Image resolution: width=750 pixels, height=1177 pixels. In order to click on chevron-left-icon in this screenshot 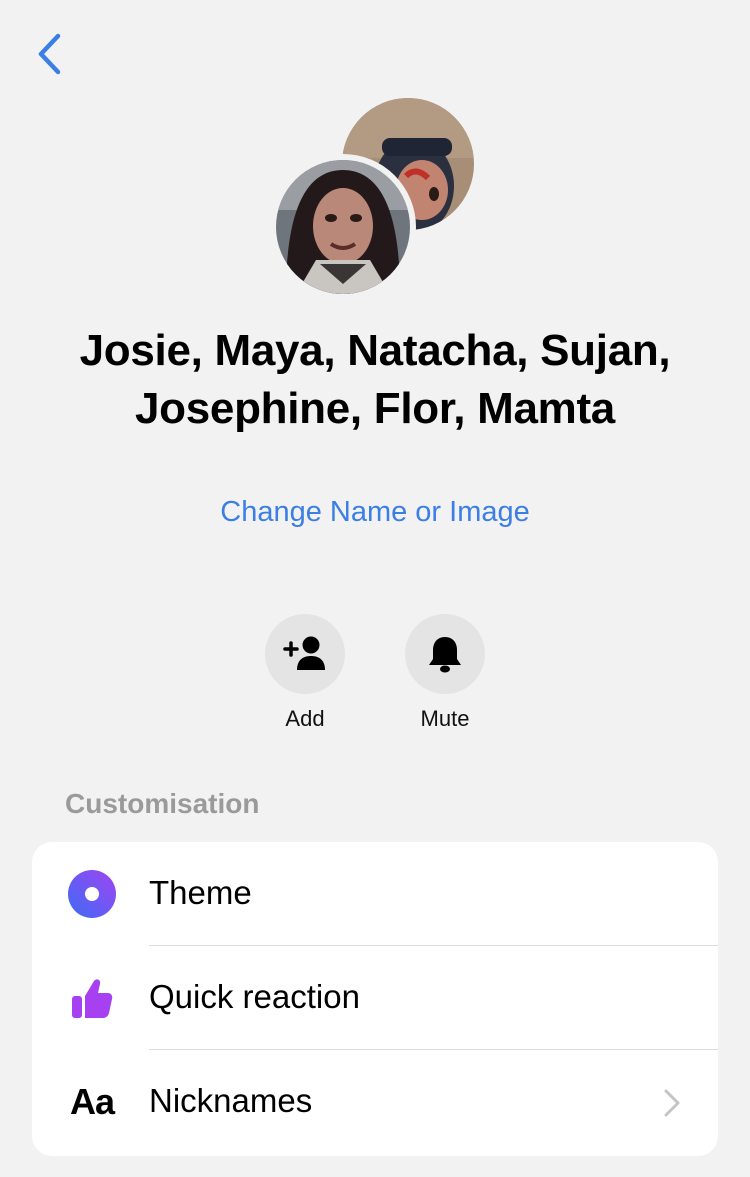, I will do `click(49, 54)`.